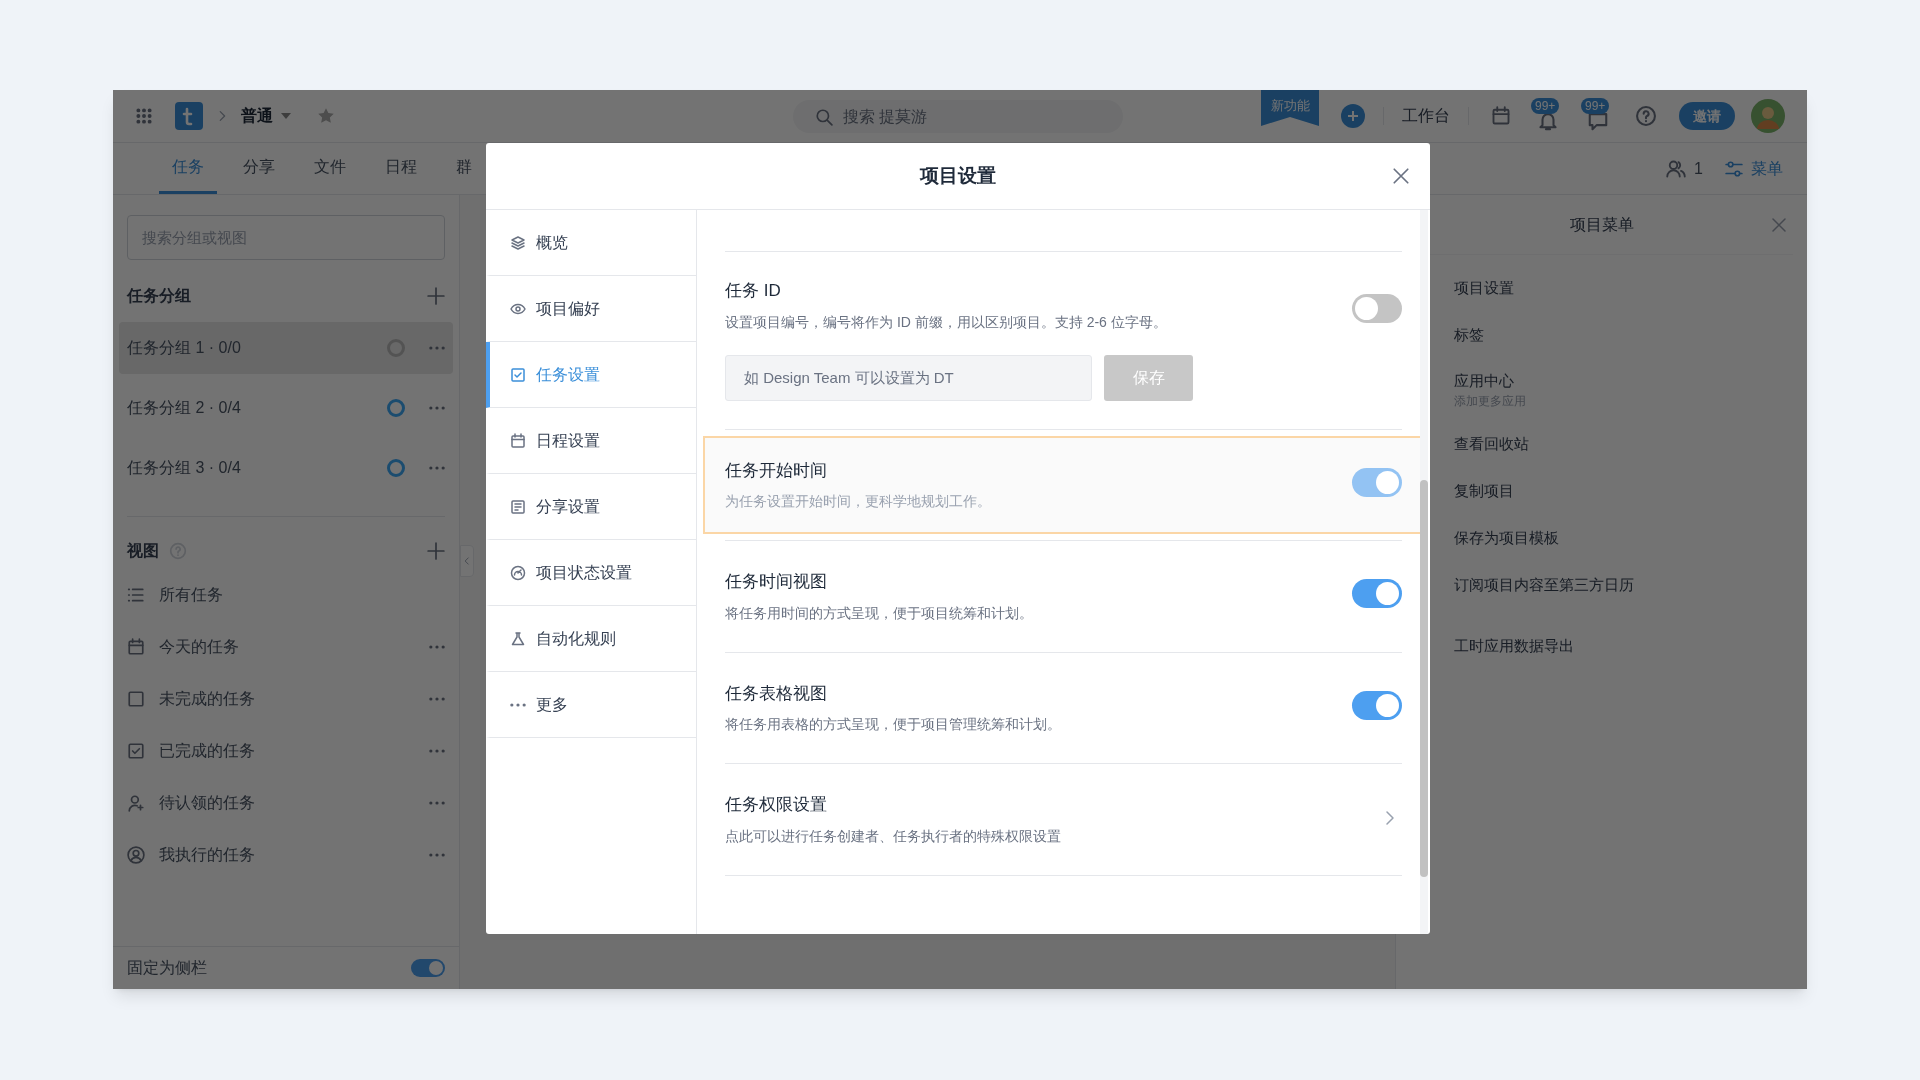  I want to click on pin-sidebar-label: 固定为侧栏, so click(167, 968).